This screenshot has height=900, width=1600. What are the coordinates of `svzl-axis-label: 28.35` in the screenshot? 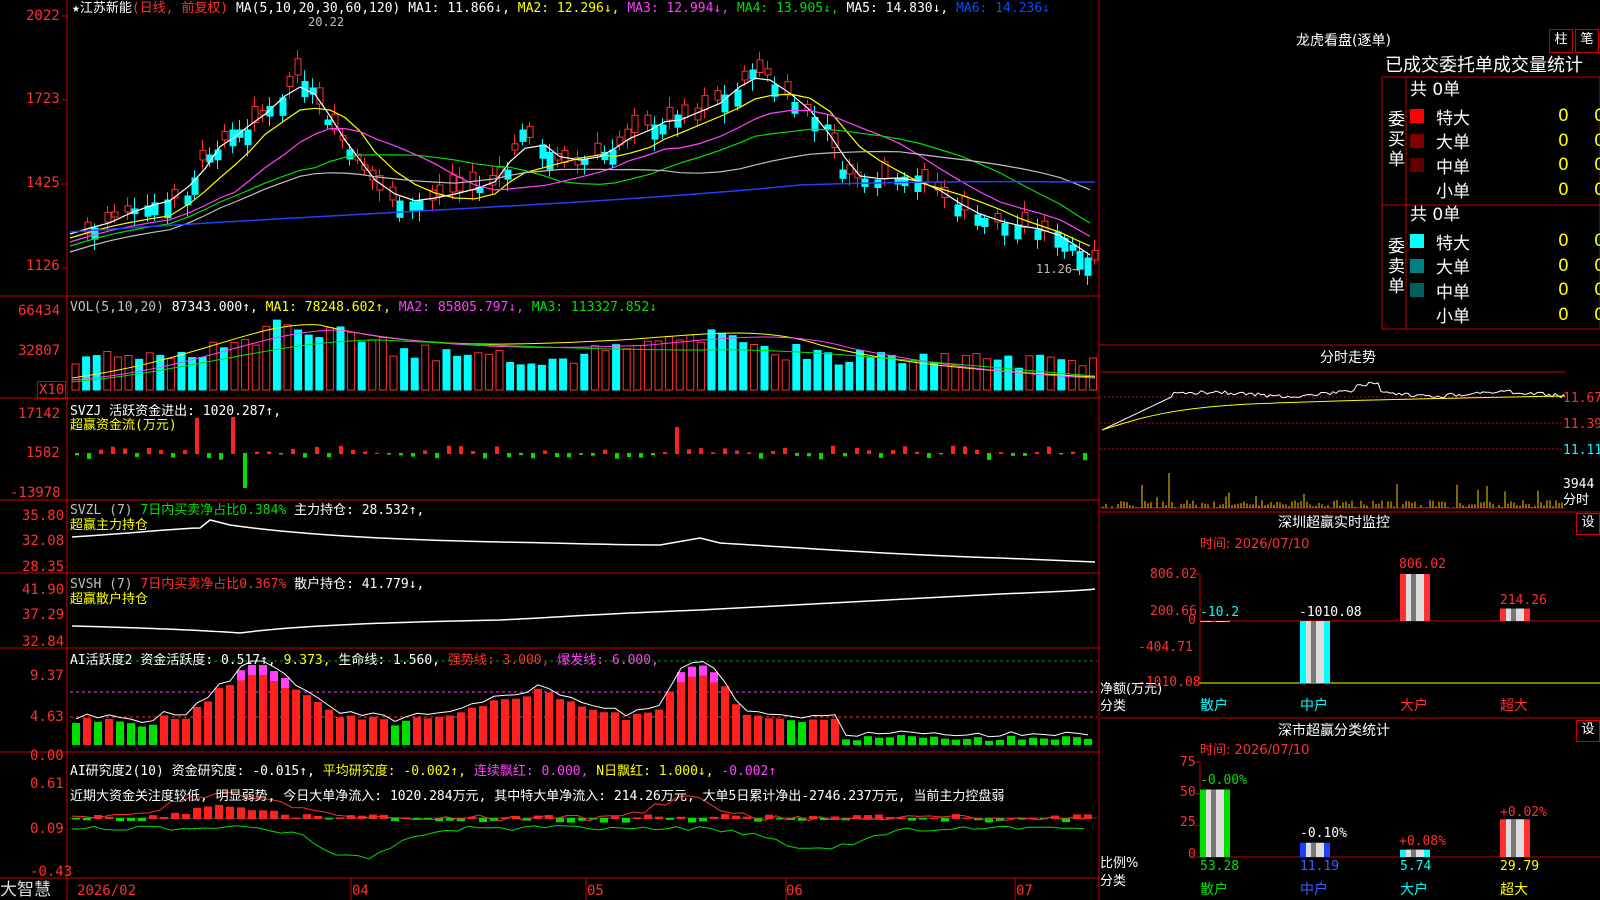 It's located at (43, 567).